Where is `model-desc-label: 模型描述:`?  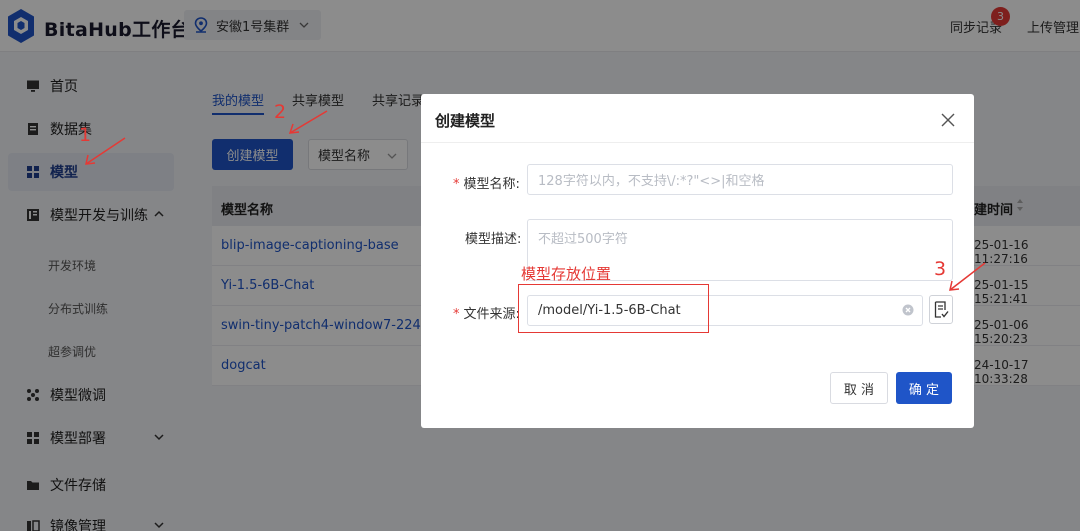
model-desc-label: 模型描述: is located at coordinates (493, 239).